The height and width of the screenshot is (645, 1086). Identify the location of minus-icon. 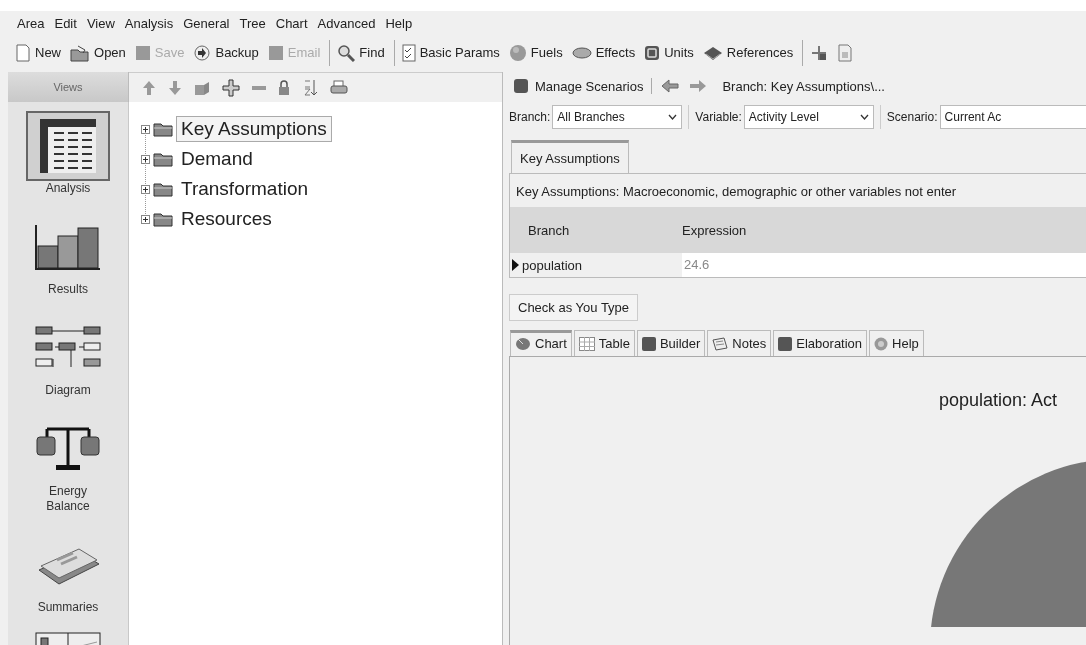
(259, 87).